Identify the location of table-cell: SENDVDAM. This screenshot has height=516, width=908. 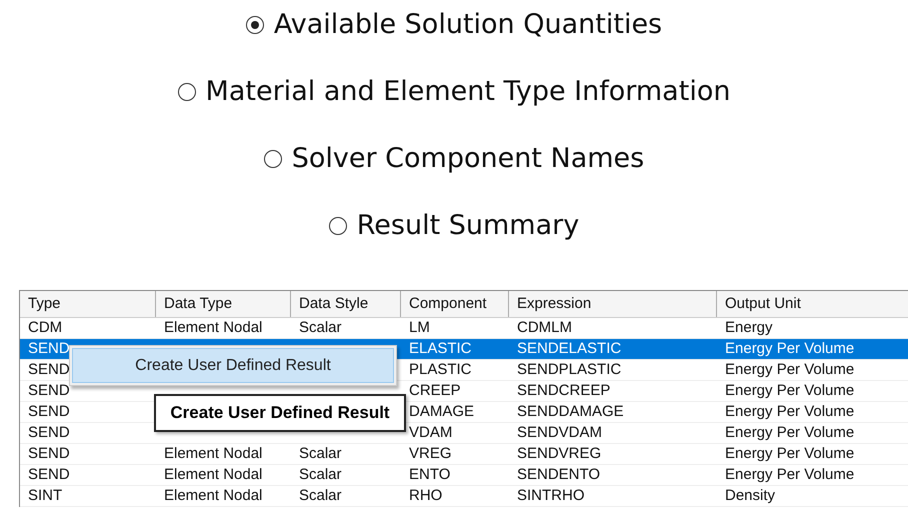
(559, 432).